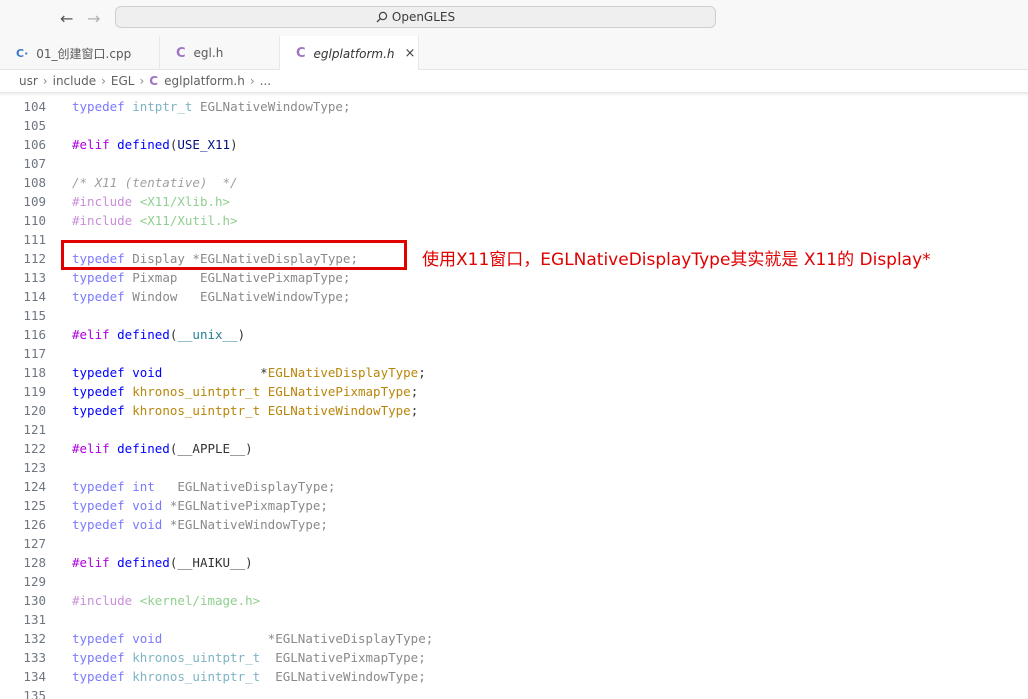 This screenshot has width=1028, height=699. I want to click on code-line: 125 typedef void *EGLNativePixmapType;, so click(514, 505).